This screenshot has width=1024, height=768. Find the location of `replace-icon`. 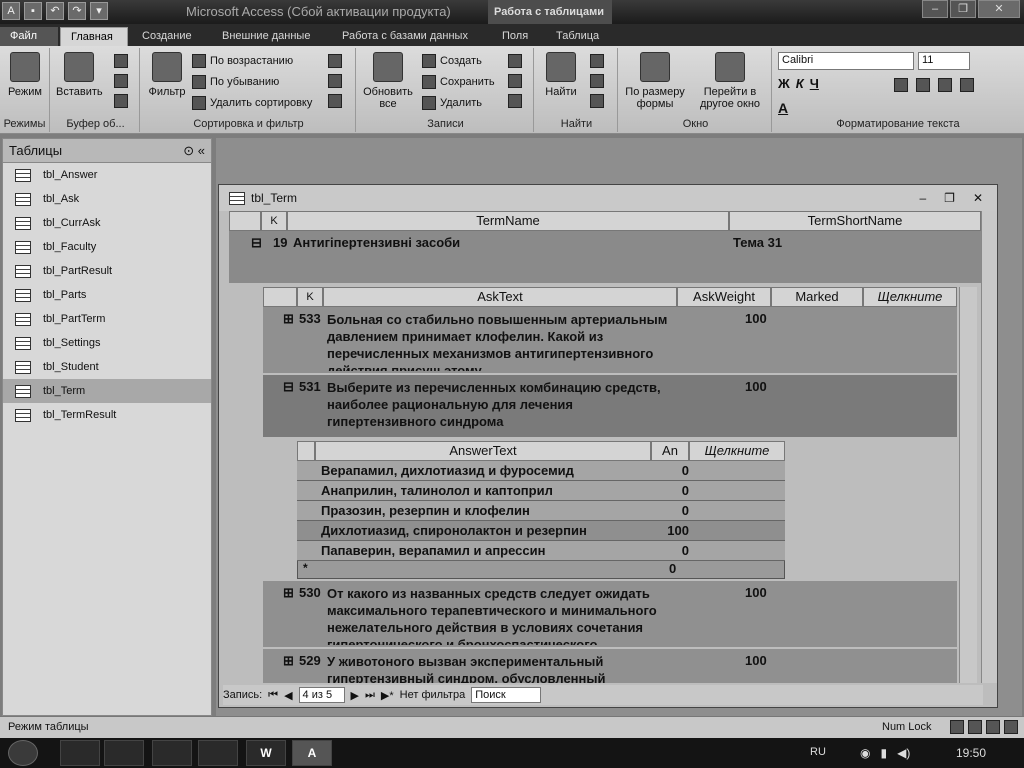

replace-icon is located at coordinates (597, 61).